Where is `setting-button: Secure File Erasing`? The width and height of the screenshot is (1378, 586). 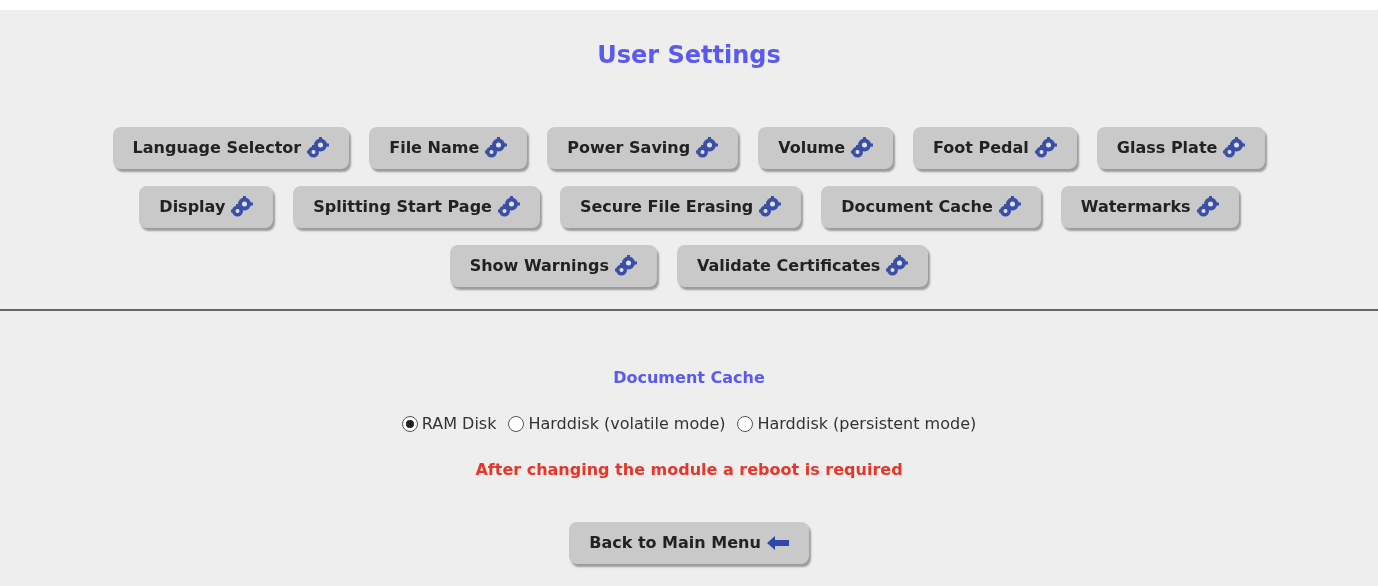
setting-button: Secure File Erasing is located at coordinates (680, 207).